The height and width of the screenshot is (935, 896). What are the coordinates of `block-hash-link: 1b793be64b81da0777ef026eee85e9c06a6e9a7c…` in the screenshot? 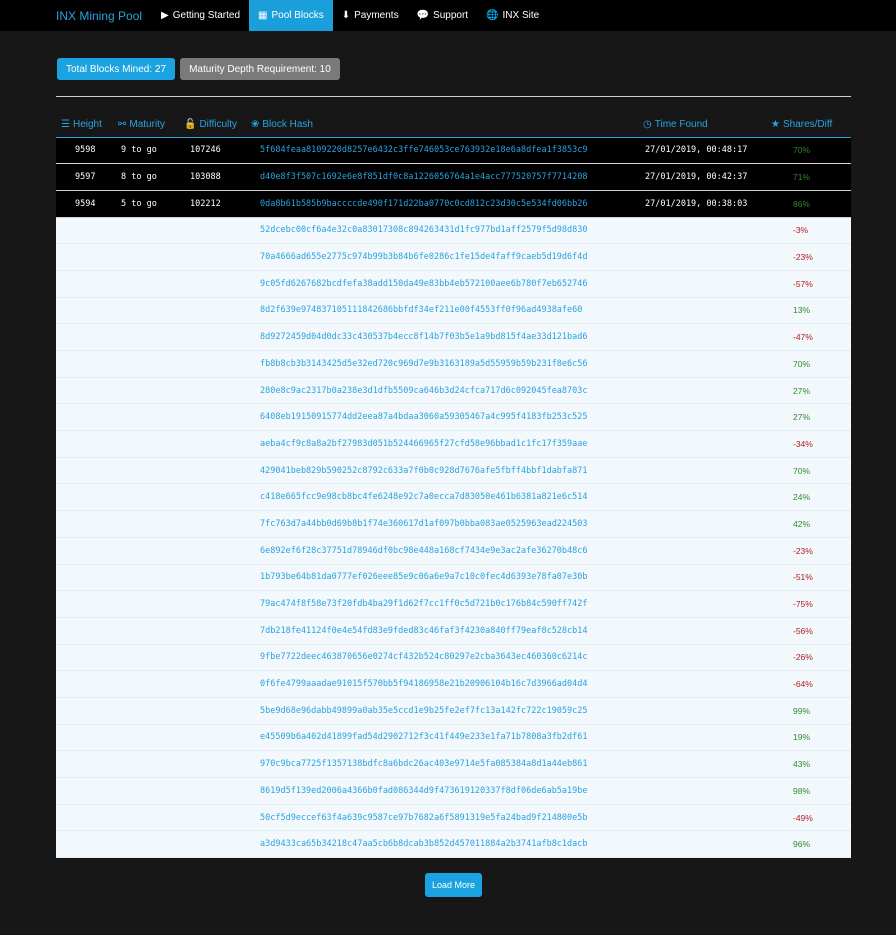 It's located at (441, 578).